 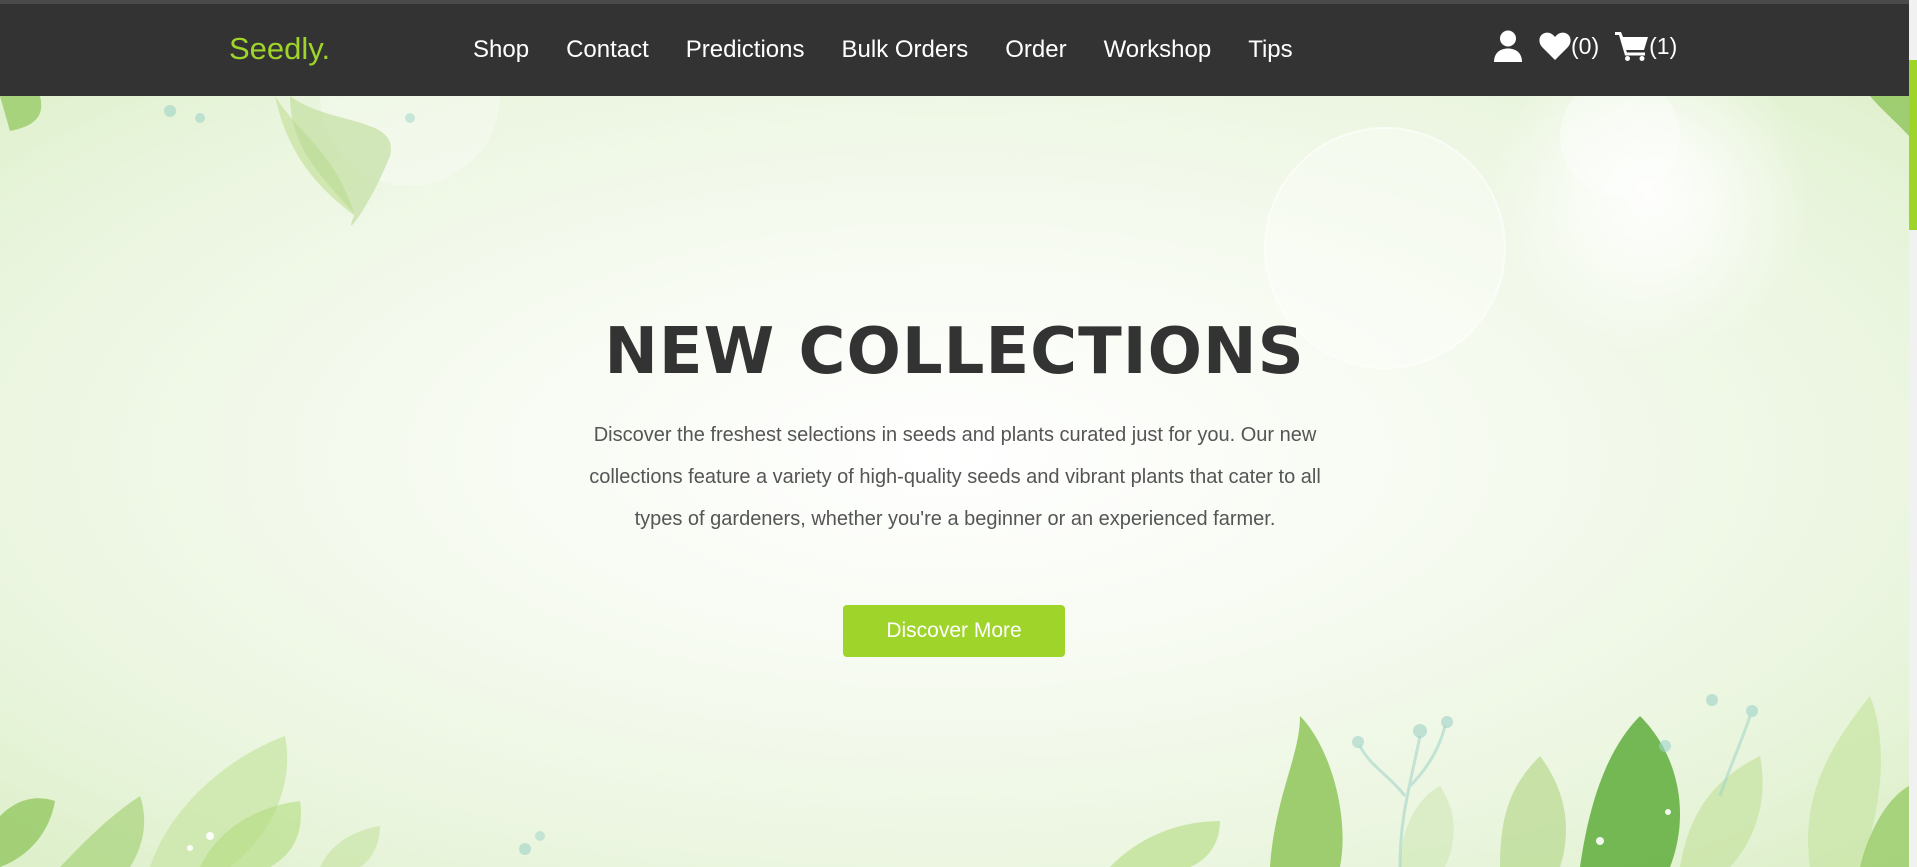 What do you see at coordinates (745, 50) in the screenshot?
I see `nav-link-predictions: Predictions` at bounding box center [745, 50].